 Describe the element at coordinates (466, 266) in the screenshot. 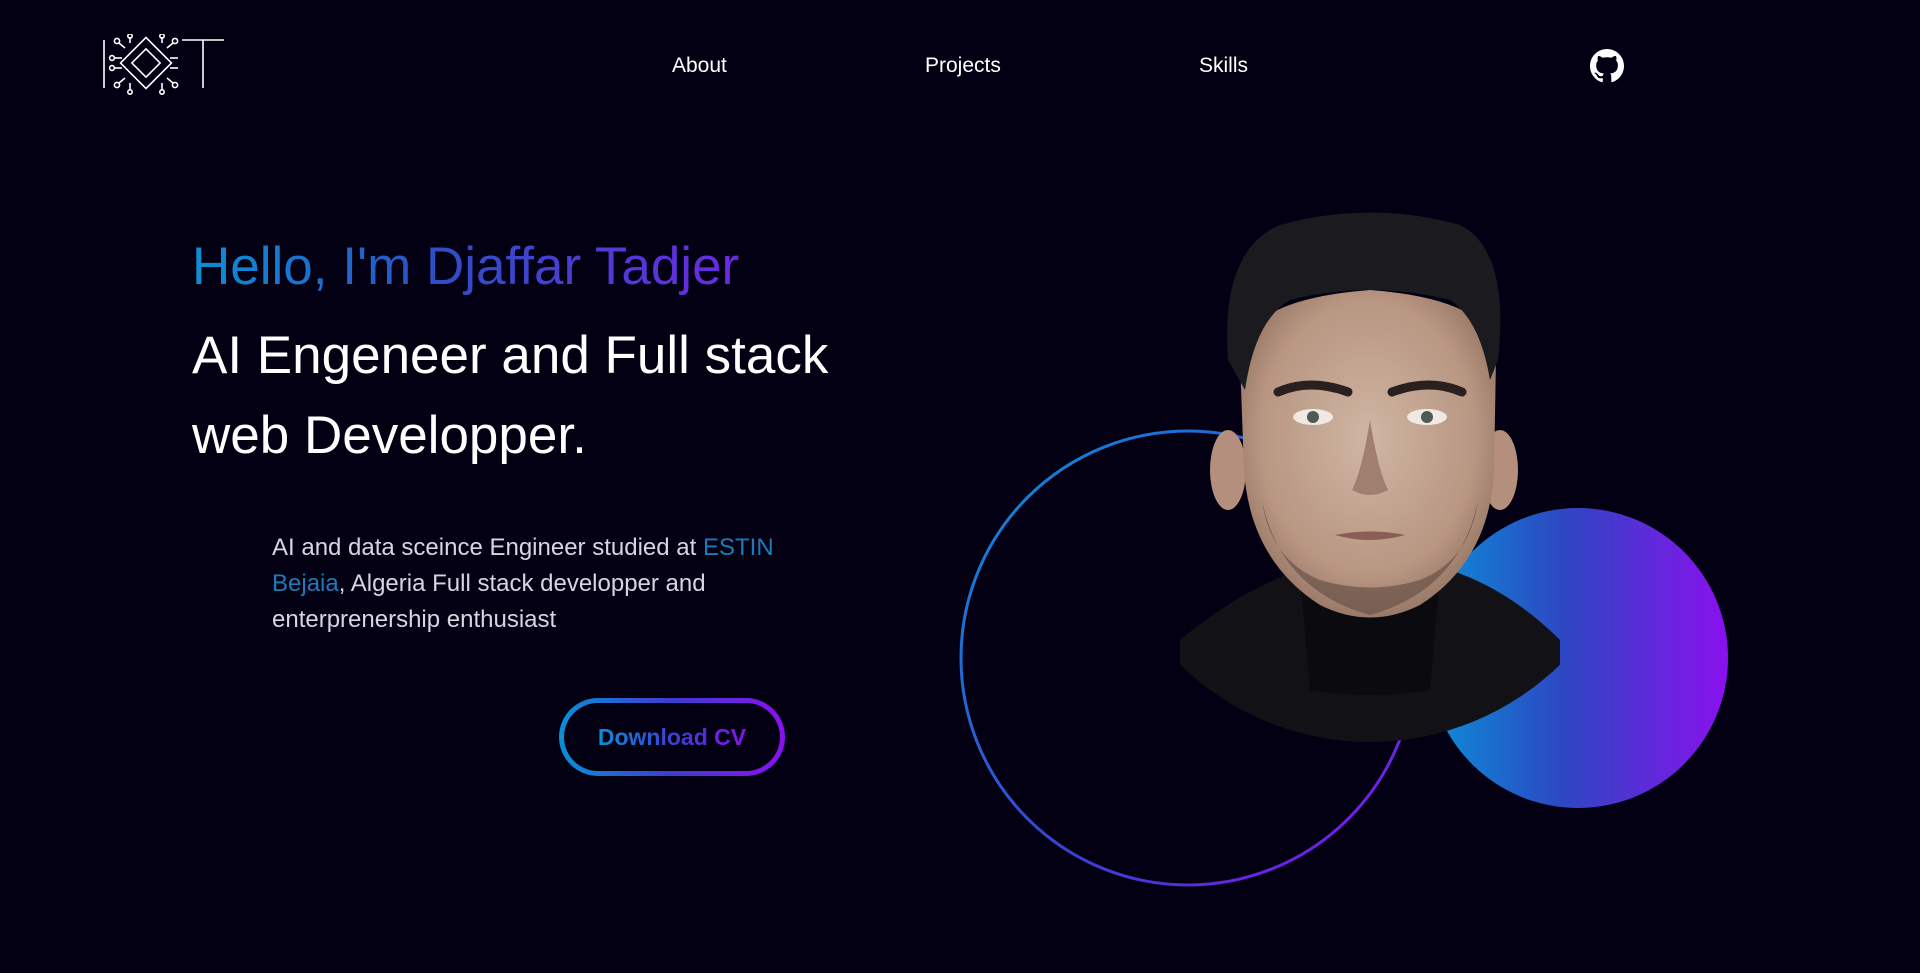

I see `hero-greeting: Hello, I'm Djaffar Tadjer` at that location.